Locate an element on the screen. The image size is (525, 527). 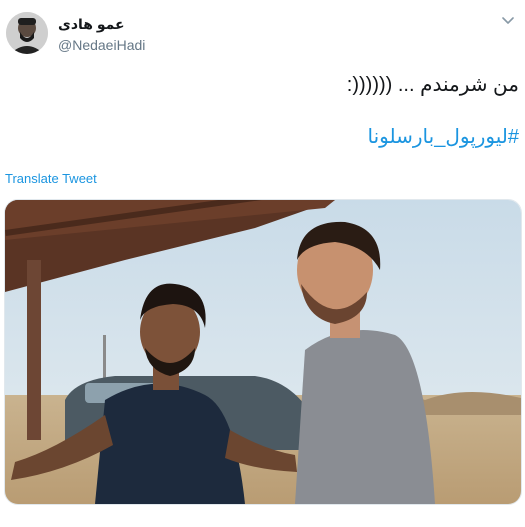
translate-tweet-link: Translate Tweet is located at coordinates (51, 178).